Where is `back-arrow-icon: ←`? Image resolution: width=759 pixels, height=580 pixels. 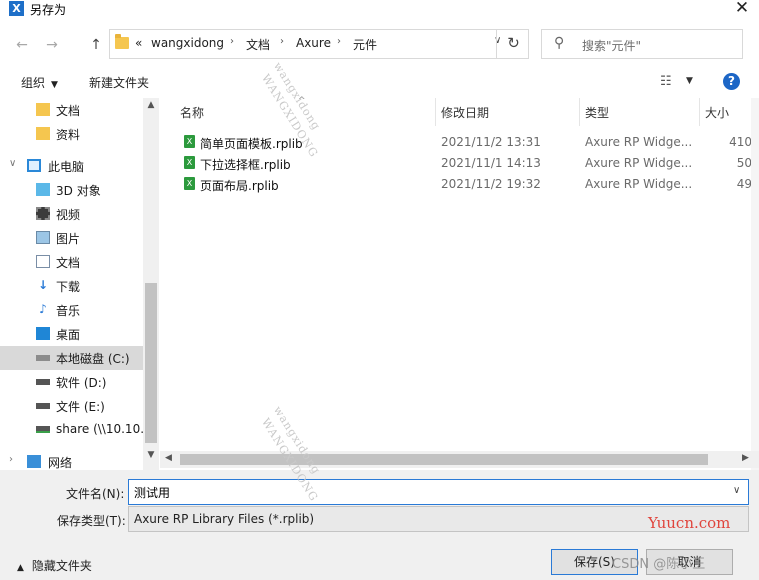
back-arrow-icon: ← is located at coordinates (22, 45).